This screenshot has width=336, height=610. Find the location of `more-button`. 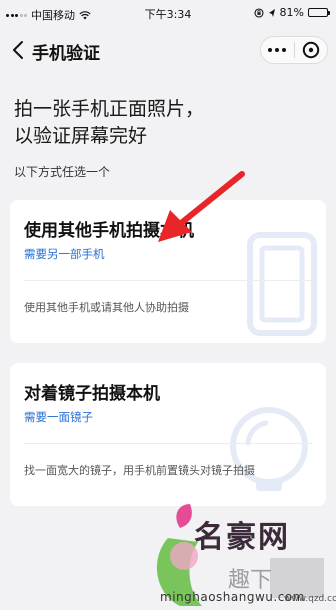

more-button is located at coordinates (277, 50).